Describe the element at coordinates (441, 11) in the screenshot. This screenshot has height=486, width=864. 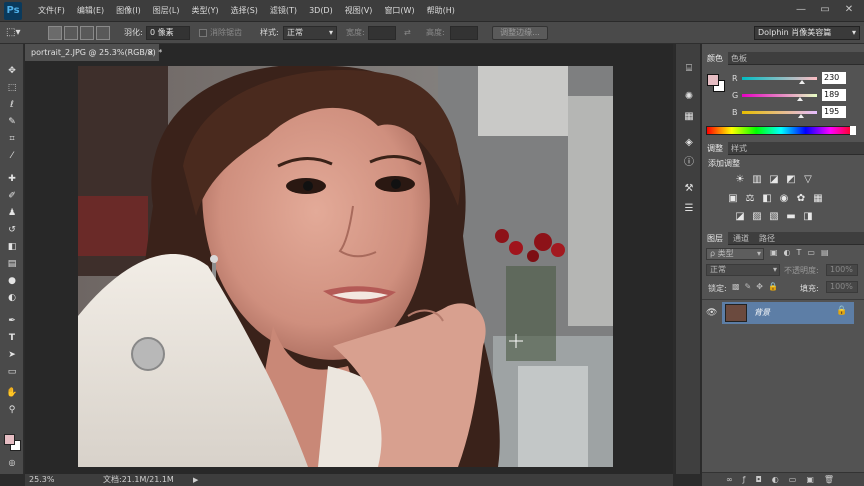
I see `menu-help: 帮助(H)` at that location.